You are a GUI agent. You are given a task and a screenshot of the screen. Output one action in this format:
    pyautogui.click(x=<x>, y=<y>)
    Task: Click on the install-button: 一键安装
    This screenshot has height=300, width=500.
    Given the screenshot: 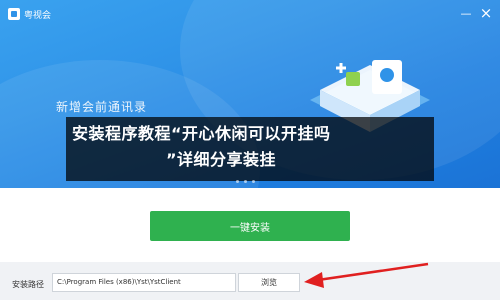 What is the action you would take?
    pyautogui.click(x=250, y=226)
    